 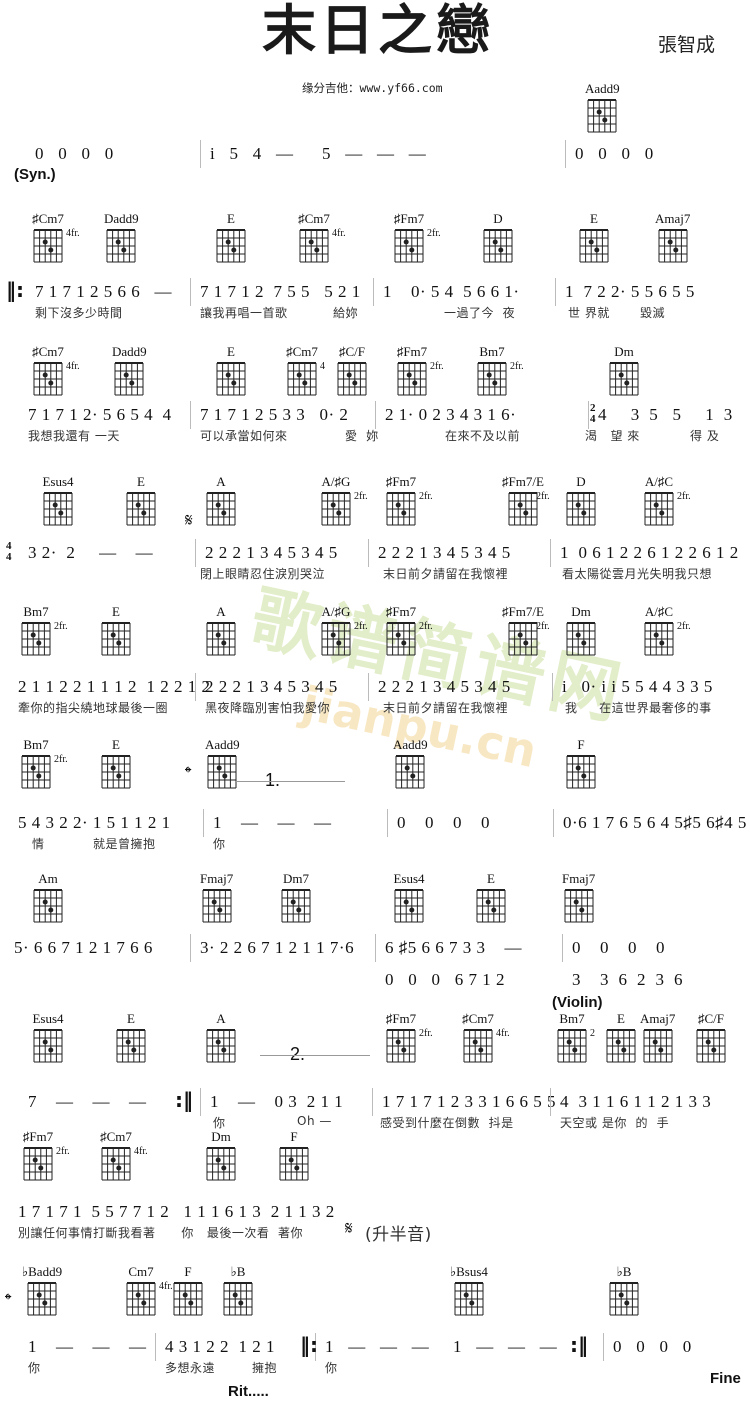 I want to click on song-title: 末日之戀, so click(x=378, y=31).